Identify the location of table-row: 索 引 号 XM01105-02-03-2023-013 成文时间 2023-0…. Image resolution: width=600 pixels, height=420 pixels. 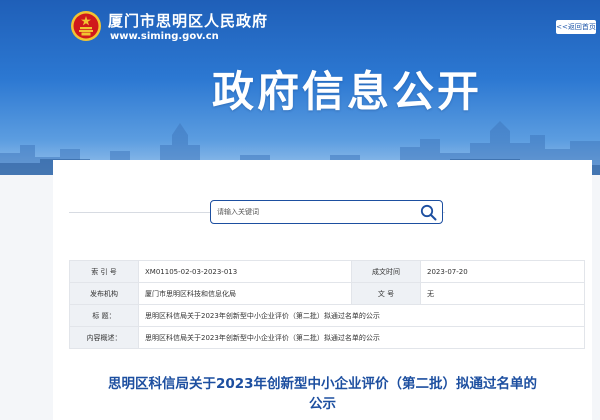
(327, 271).